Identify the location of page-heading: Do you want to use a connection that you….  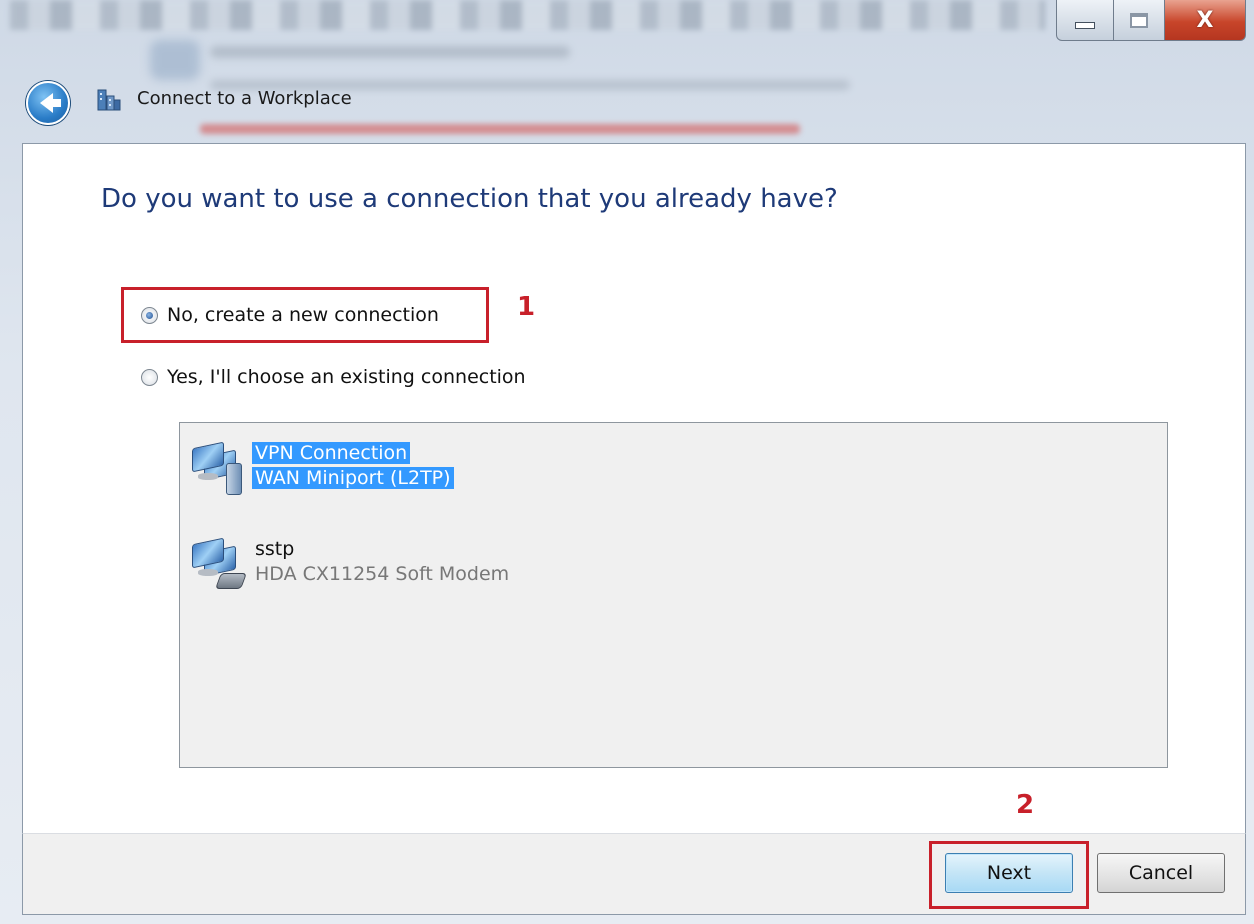
(469, 199).